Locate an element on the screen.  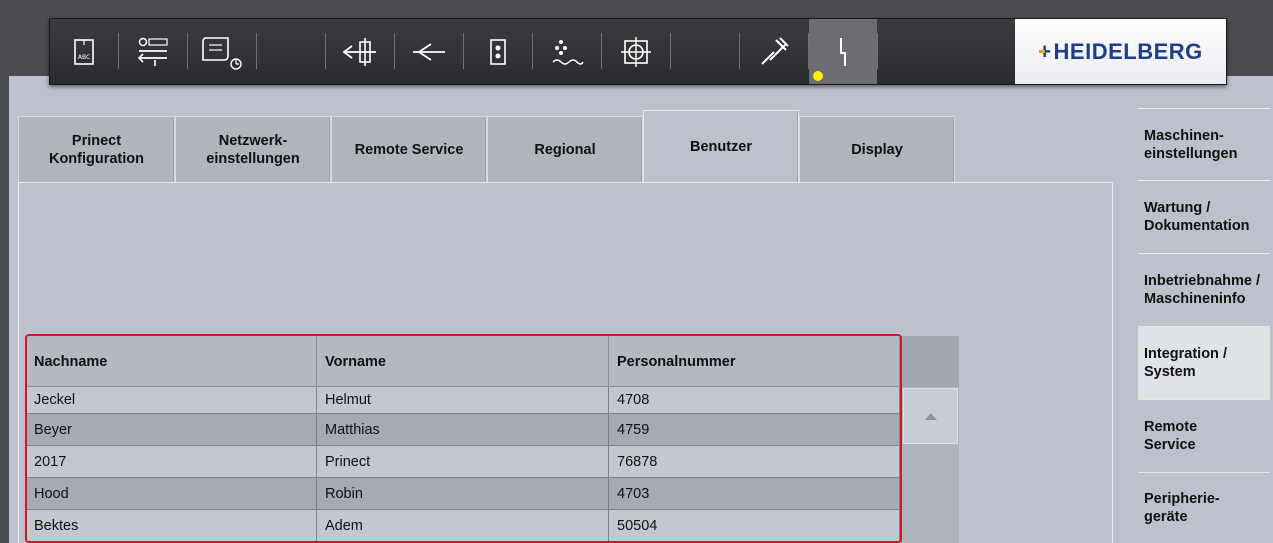
sidebar-item-label: Maschinen- einstellungen is located at coordinates (1191, 144).